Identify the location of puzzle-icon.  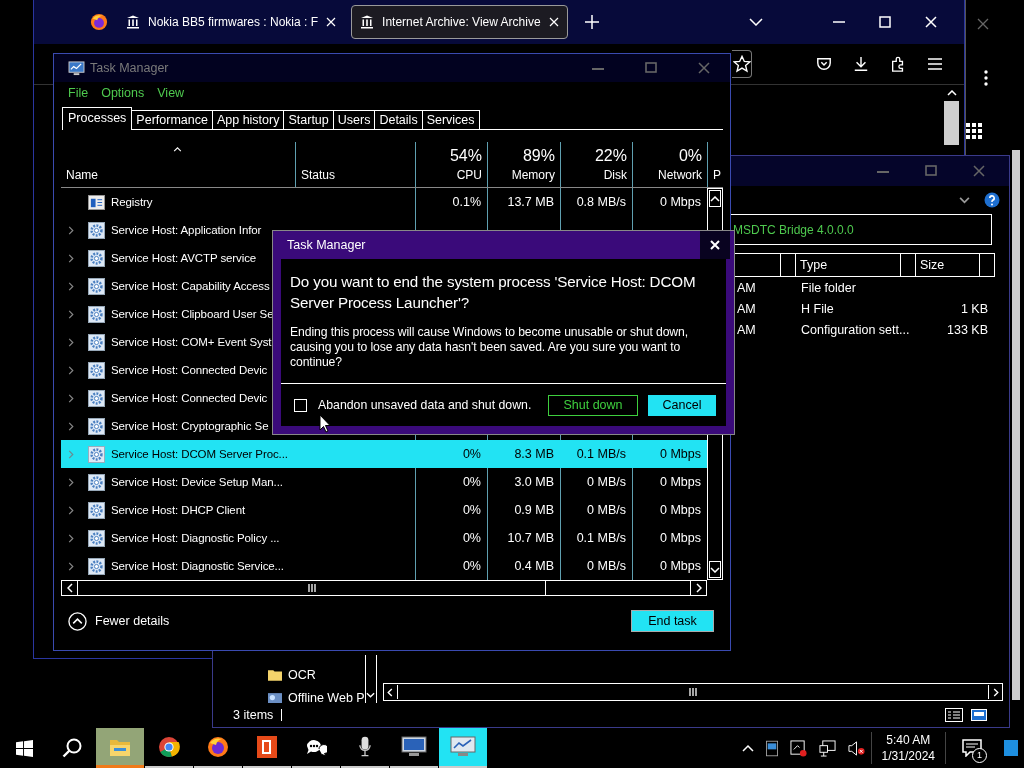
(898, 64).